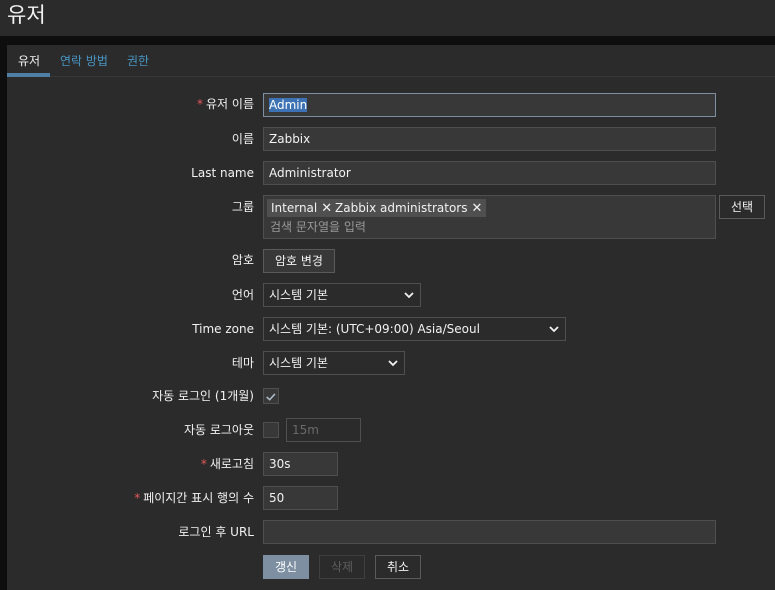 The width and height of the screenshot is (775, 590). Describe the element at coordinates (227, 464) in the screenshot. I see `refresh-label: * 새로고침` at that location.